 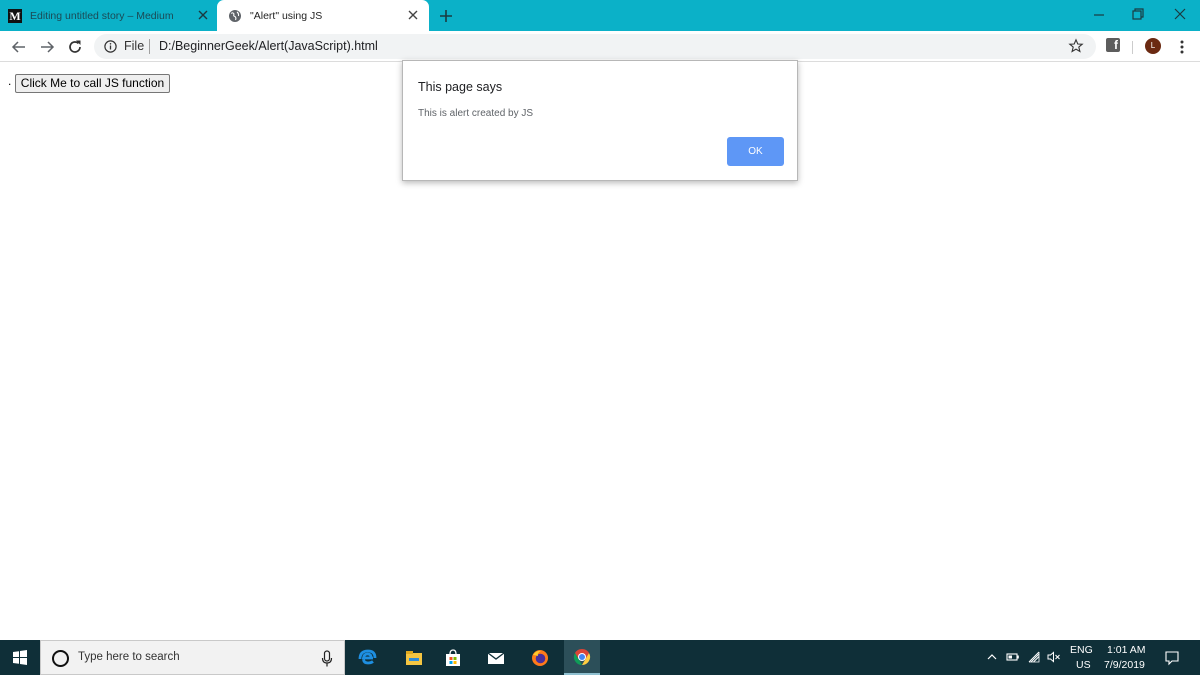 What do you see at coordinates (1153, 46) in the screenshot?
I see `profile-avatar: L` at bounding box center [1153, 46].